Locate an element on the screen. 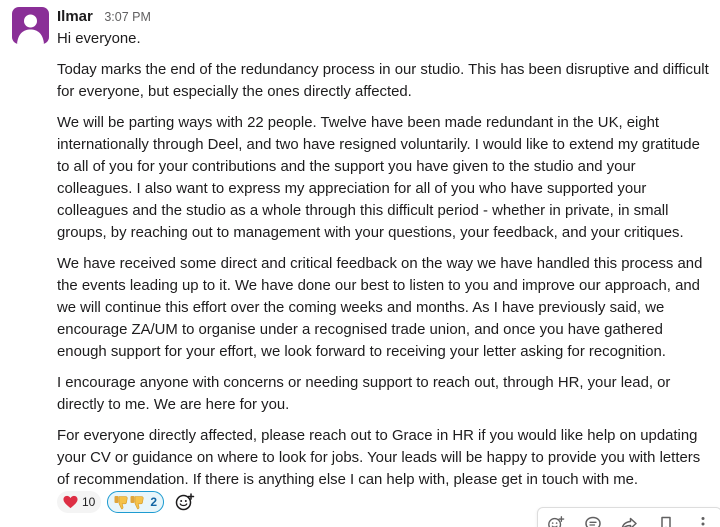 Image resolution: width=720 pixels, height=527 pixels. reaction-count: 10 is located at coordinates (89, 502).